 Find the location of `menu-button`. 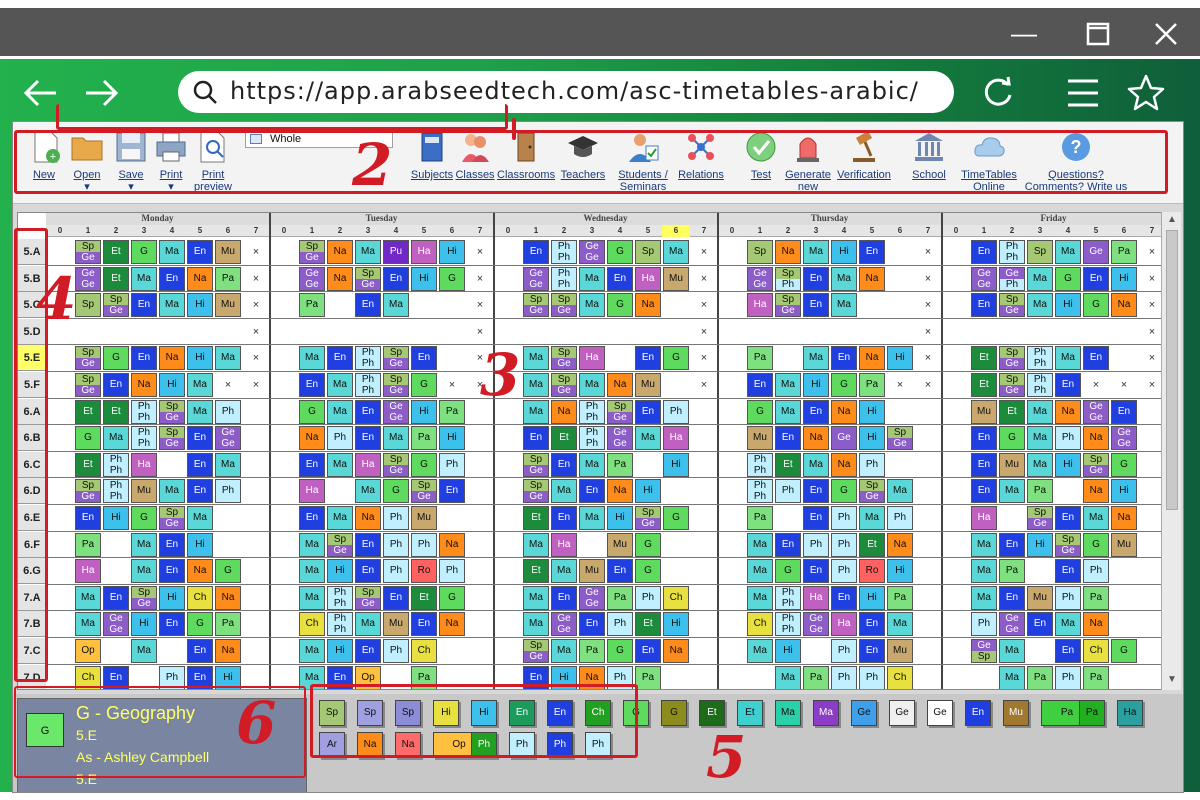

menu-button is located at coordinates (1084, 93).